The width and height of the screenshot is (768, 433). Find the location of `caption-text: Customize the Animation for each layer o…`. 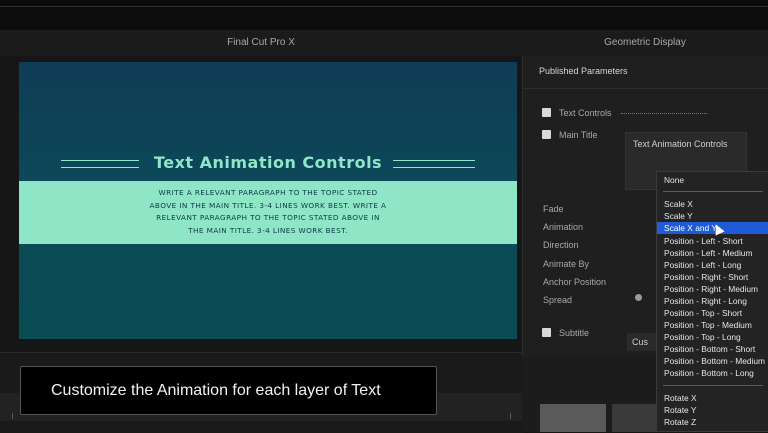

caption-text: Customize the Animation for each layer o… is located at coordinates (216, 390).